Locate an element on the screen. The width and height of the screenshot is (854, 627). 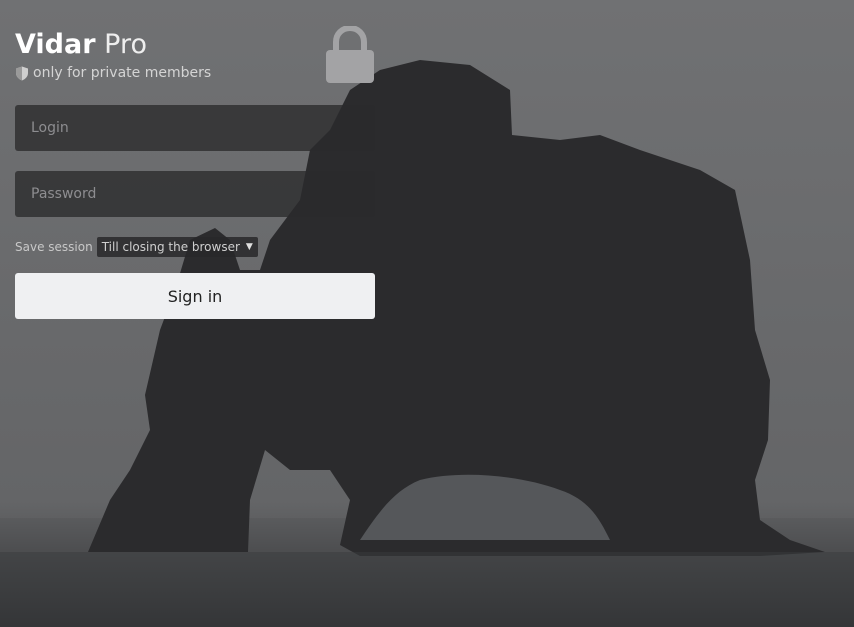
tagline-text: only for private members is located at coordinates (122, 73).